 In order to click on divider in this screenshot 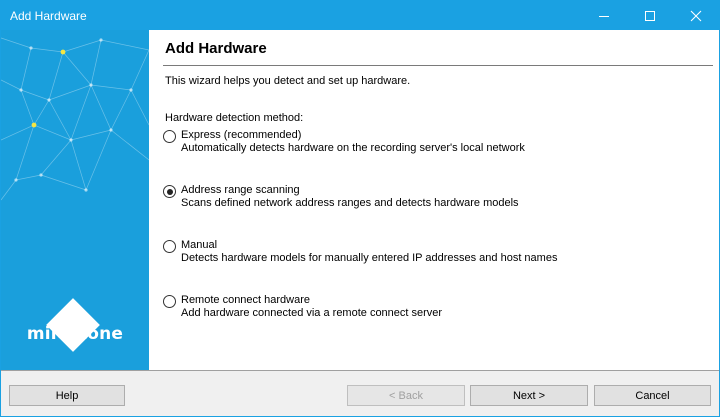, I will do `click(438, 65)`.